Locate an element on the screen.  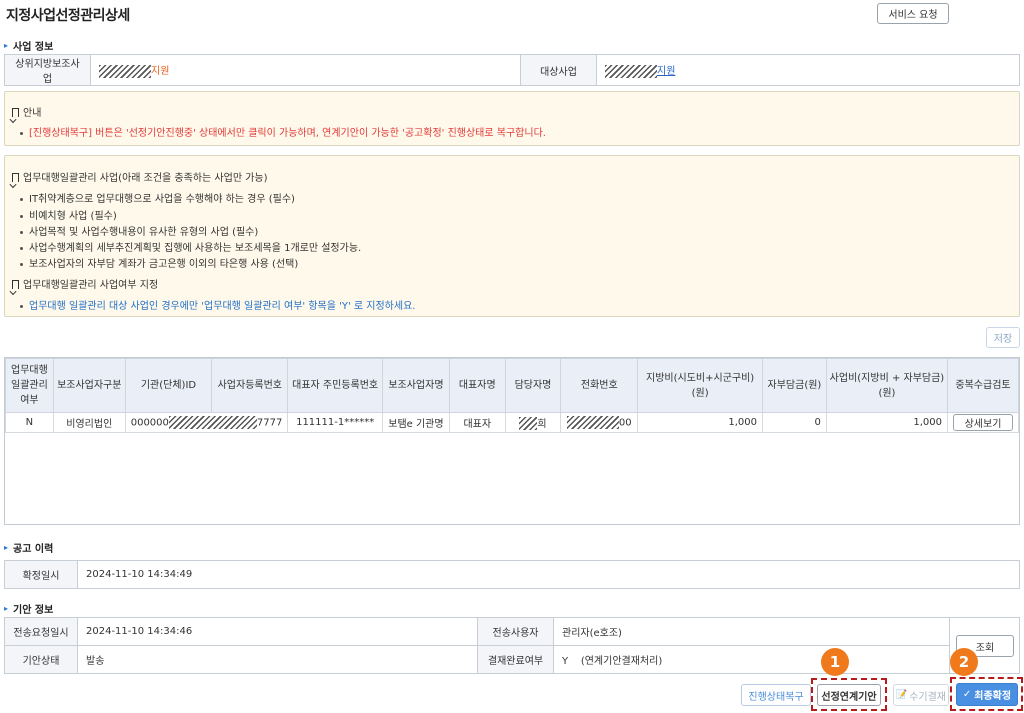
detail-view-button: 상세보기 is located at coordinates (983, 422).